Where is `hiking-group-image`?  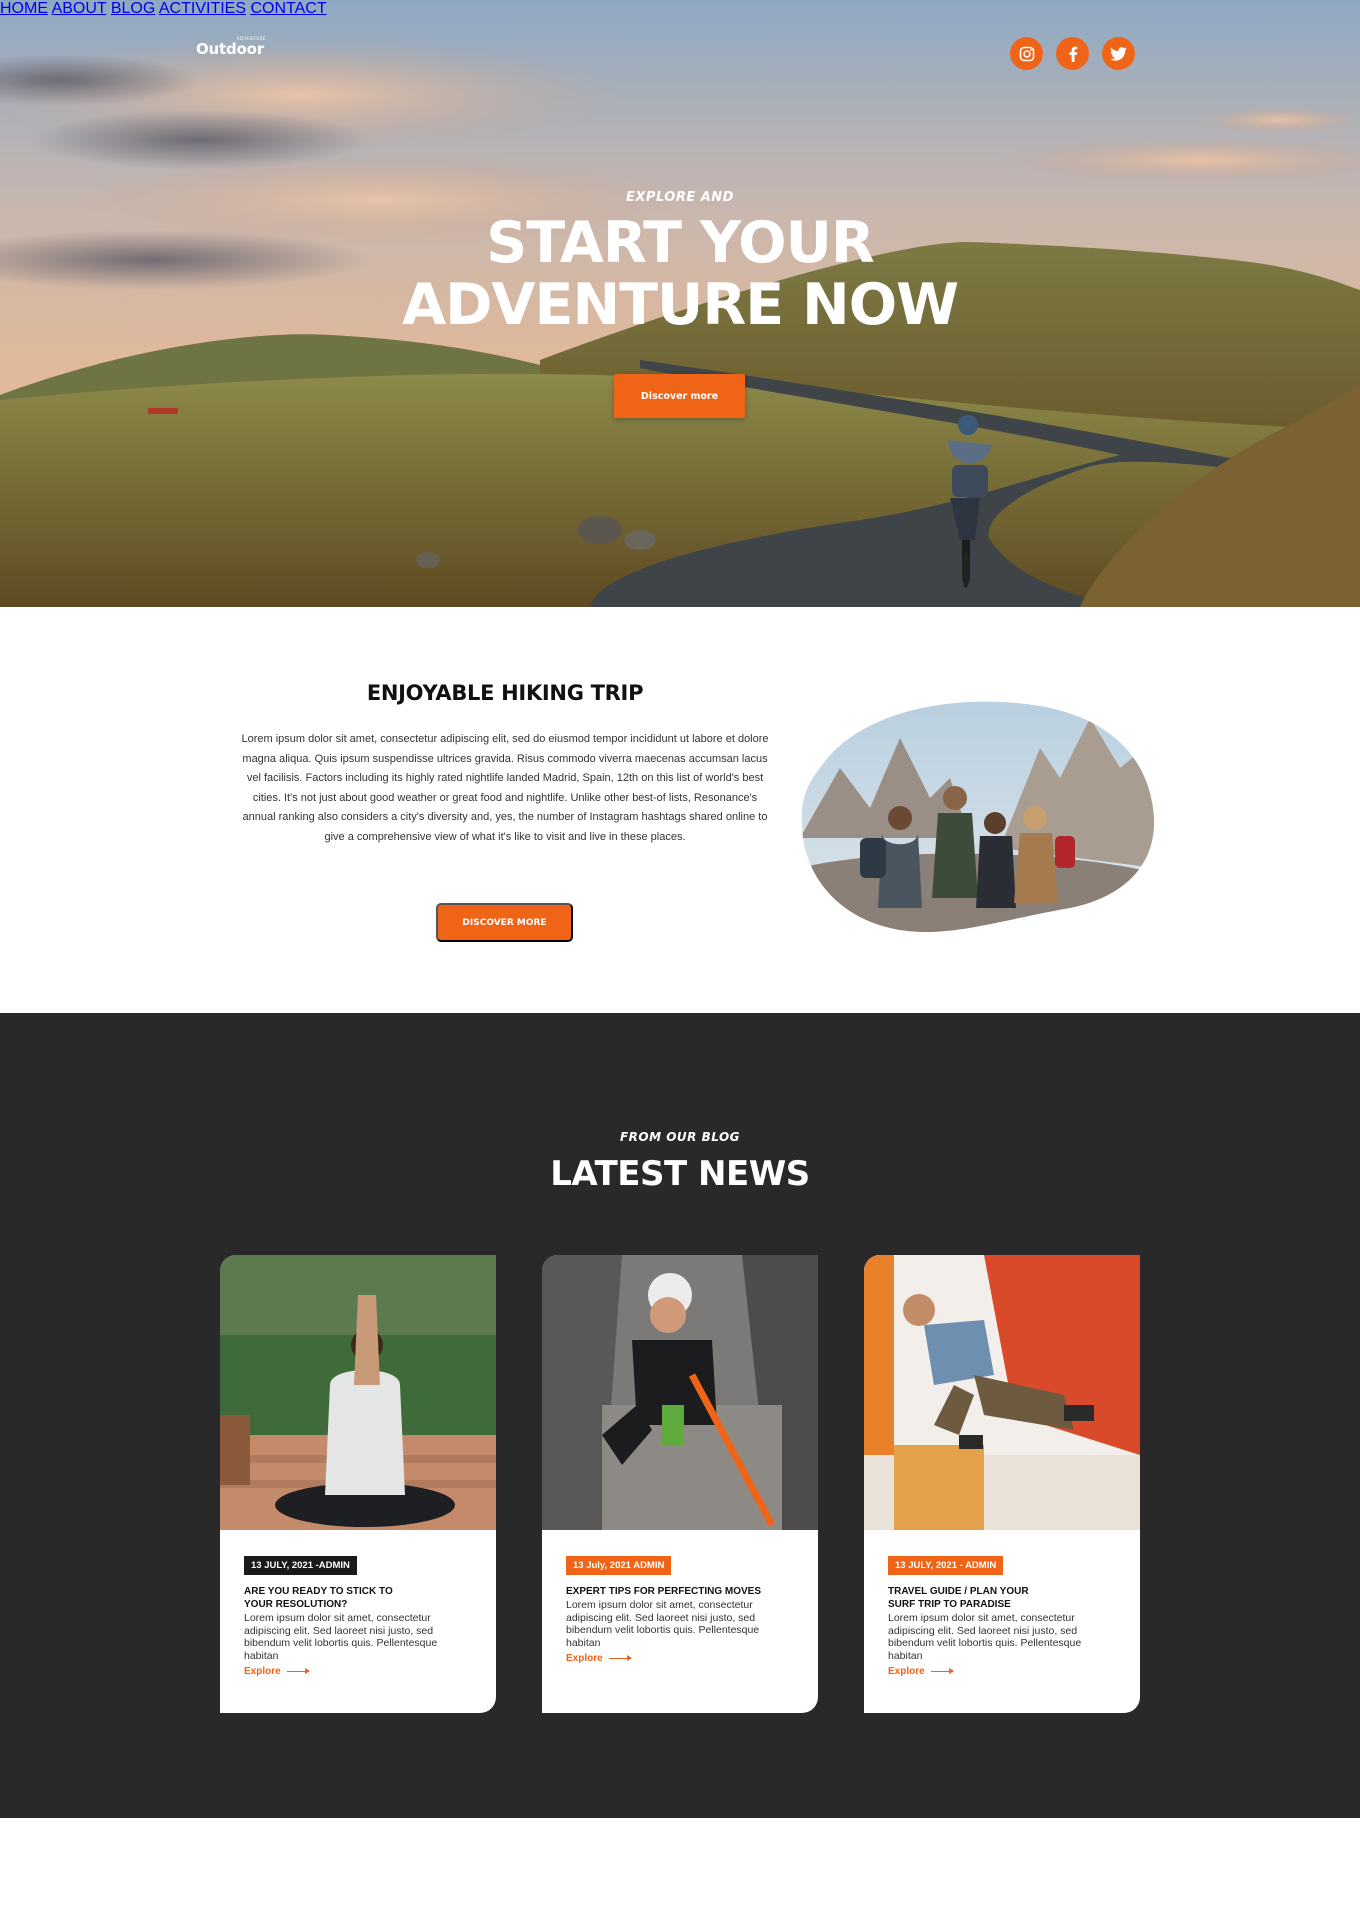
hiking-group-image is located at coordinates (978, 817).